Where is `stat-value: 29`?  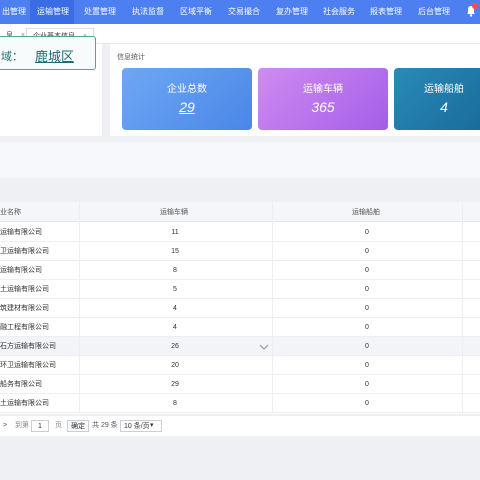 stat-value: 29 is located at coordinates (187, 107).